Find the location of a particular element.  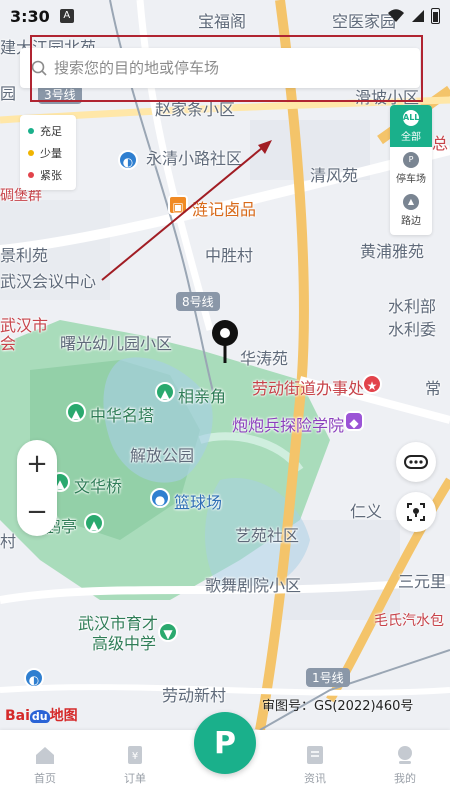

signal-icon is located at coordinates (418, 16).